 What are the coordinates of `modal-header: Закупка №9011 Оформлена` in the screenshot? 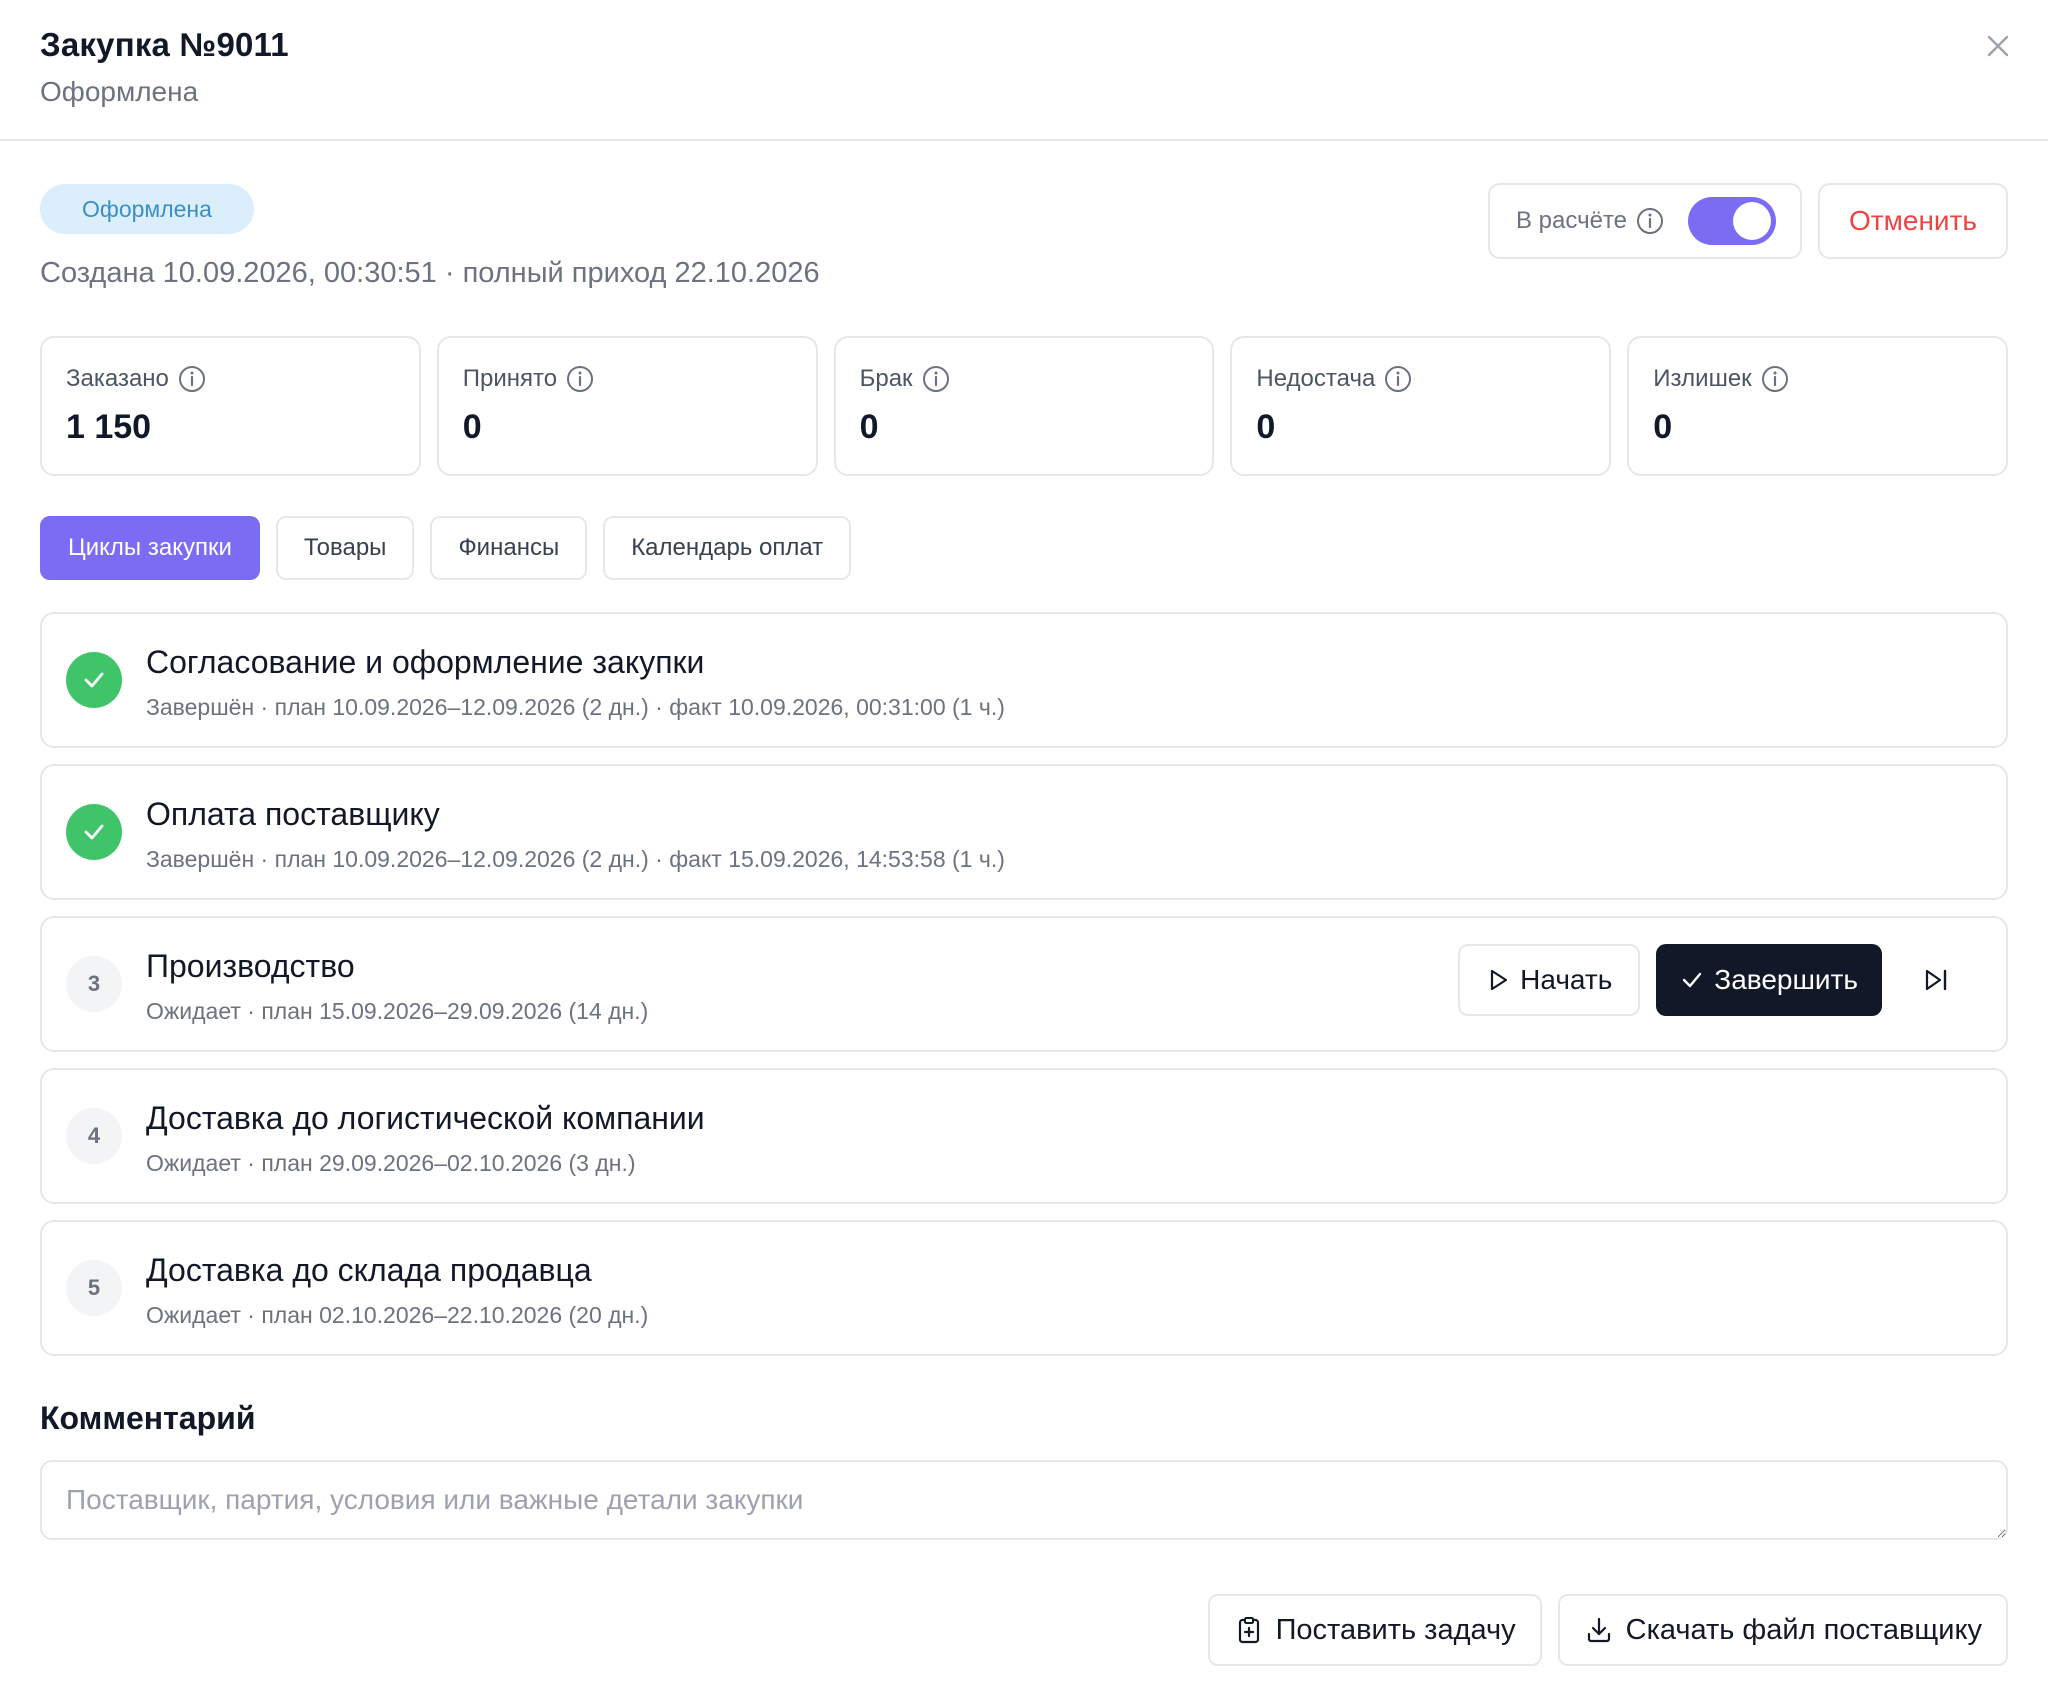 It's located at (1024, 70).